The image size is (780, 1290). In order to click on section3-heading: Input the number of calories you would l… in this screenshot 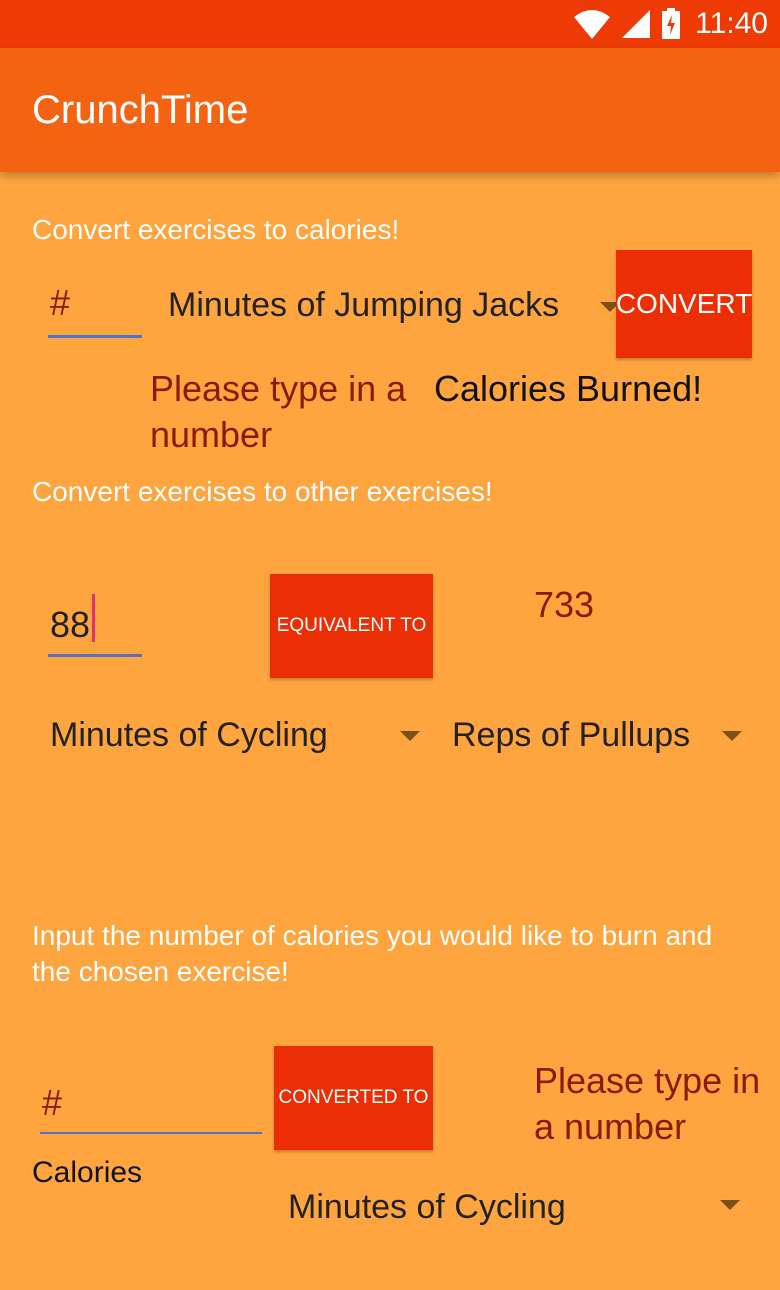, I will do `click(372, 953)`.